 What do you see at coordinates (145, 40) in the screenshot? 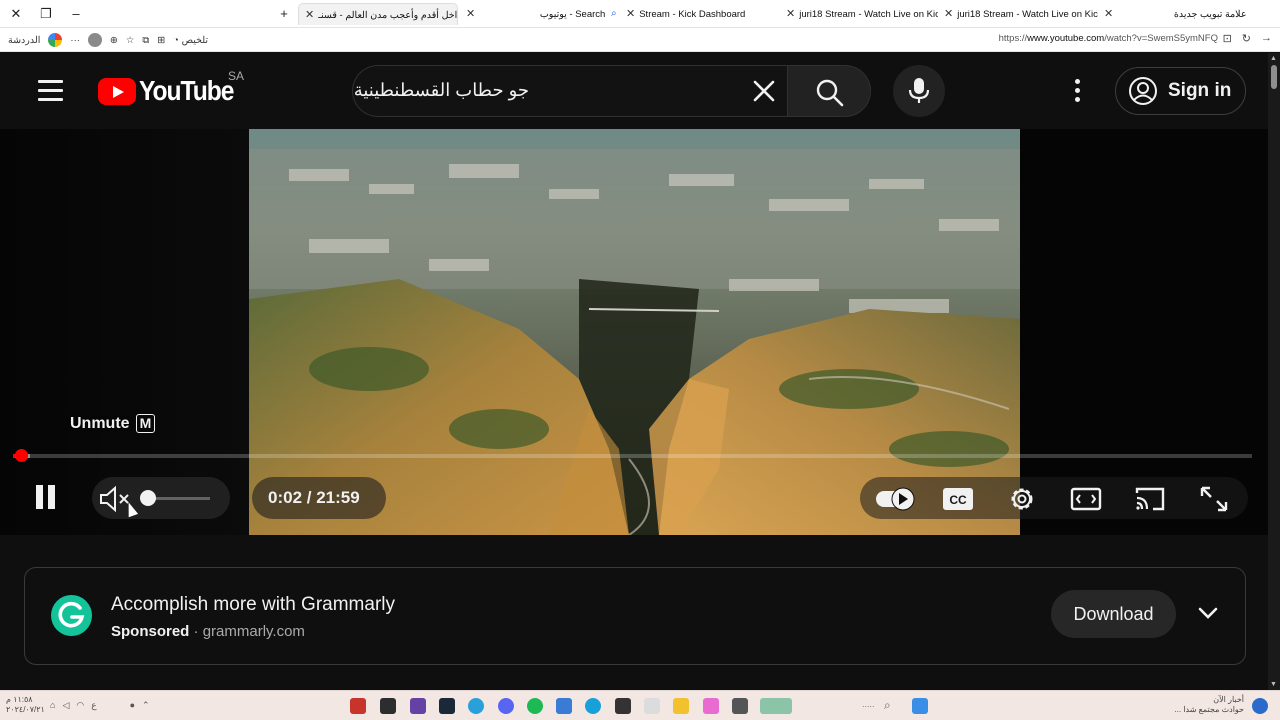
I see `split-screen-icon: ⧉` at bounding box center [145, 40].